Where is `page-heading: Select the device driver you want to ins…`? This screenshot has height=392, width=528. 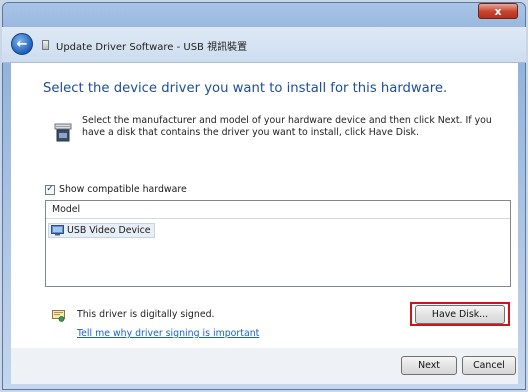
page-heading: Select the device driver you want to ins… is located at coordinates (245, 88).